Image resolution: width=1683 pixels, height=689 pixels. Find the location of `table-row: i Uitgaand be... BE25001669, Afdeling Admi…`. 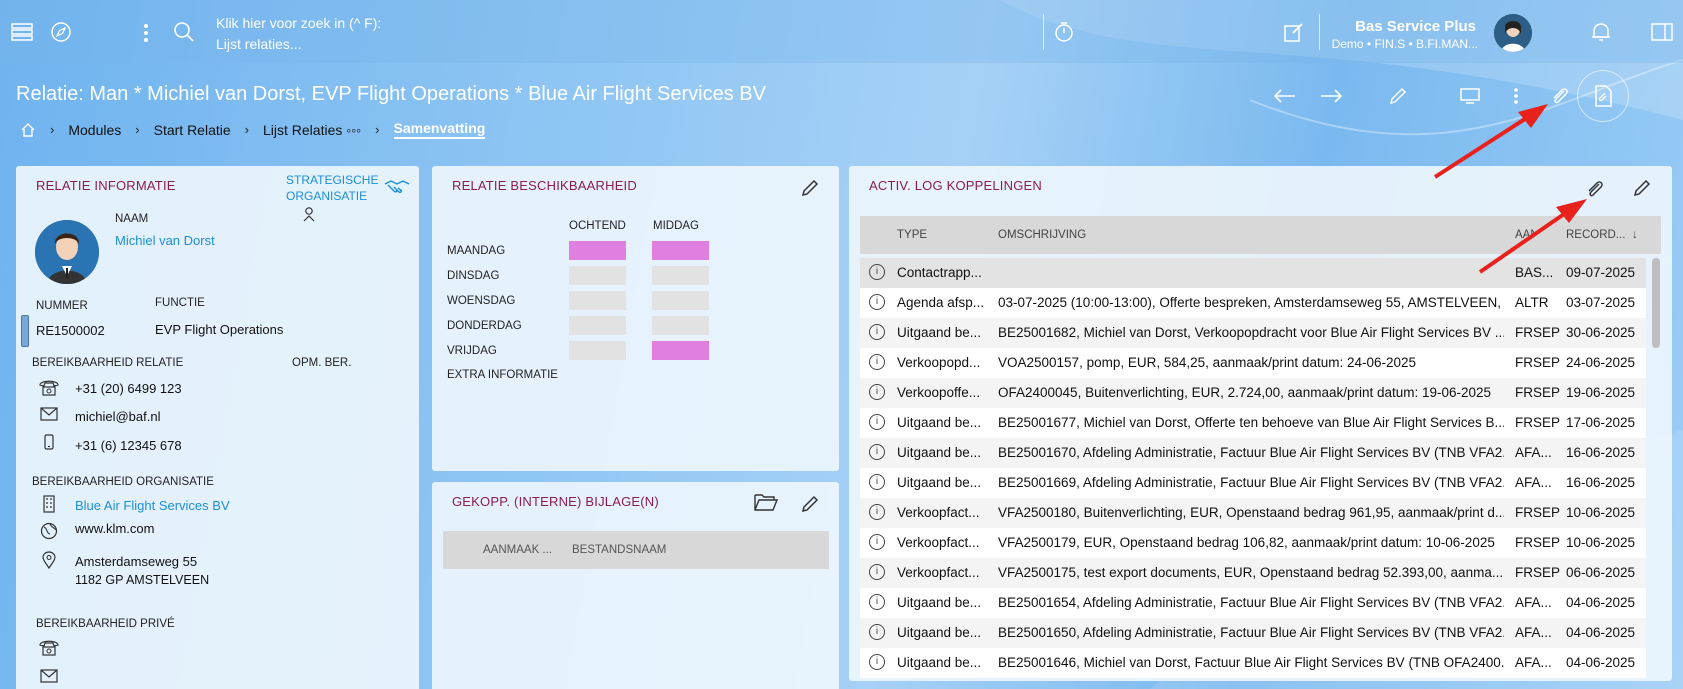

table-row: i Uitgaand be... BE25001669, Afdeling Admi… is located at coordinates (1253, 483).